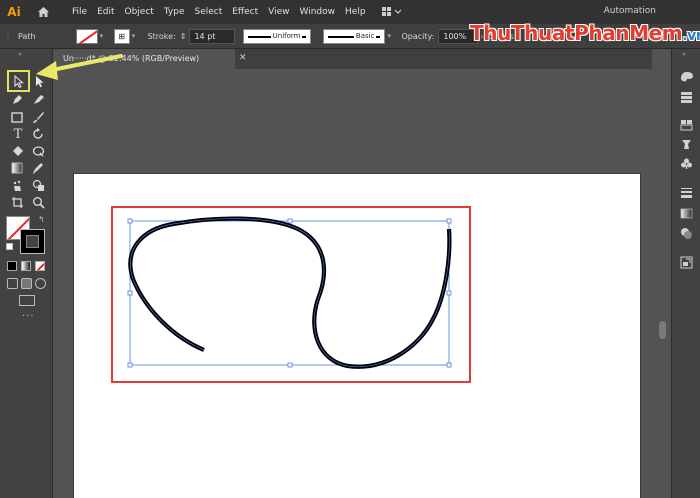 The height and width of the screenshot is (498, 700). Describe the element at coordinates (17, 151) in the screenshot. I see `eraser-tool-icon` at that location.